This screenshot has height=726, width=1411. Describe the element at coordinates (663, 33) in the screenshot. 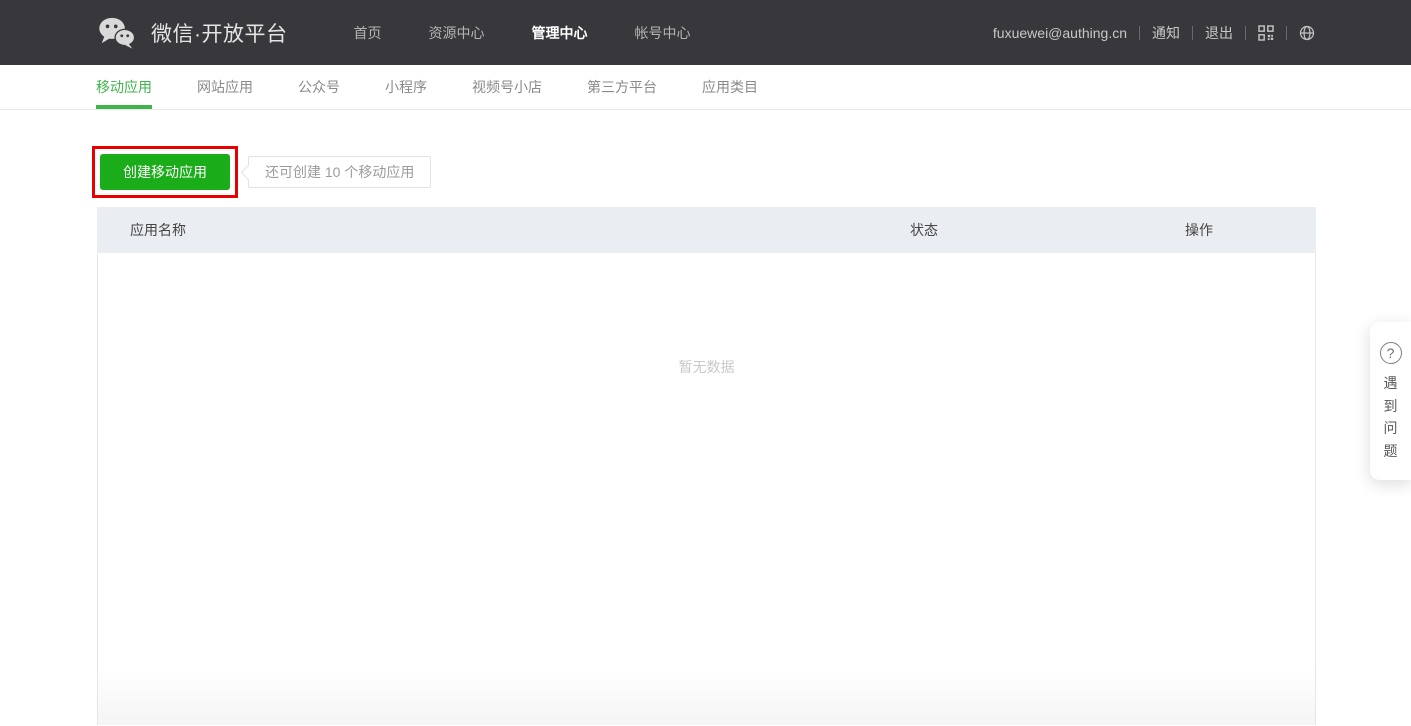

I see `nav-item-account-center: 帐号中心` at that location.